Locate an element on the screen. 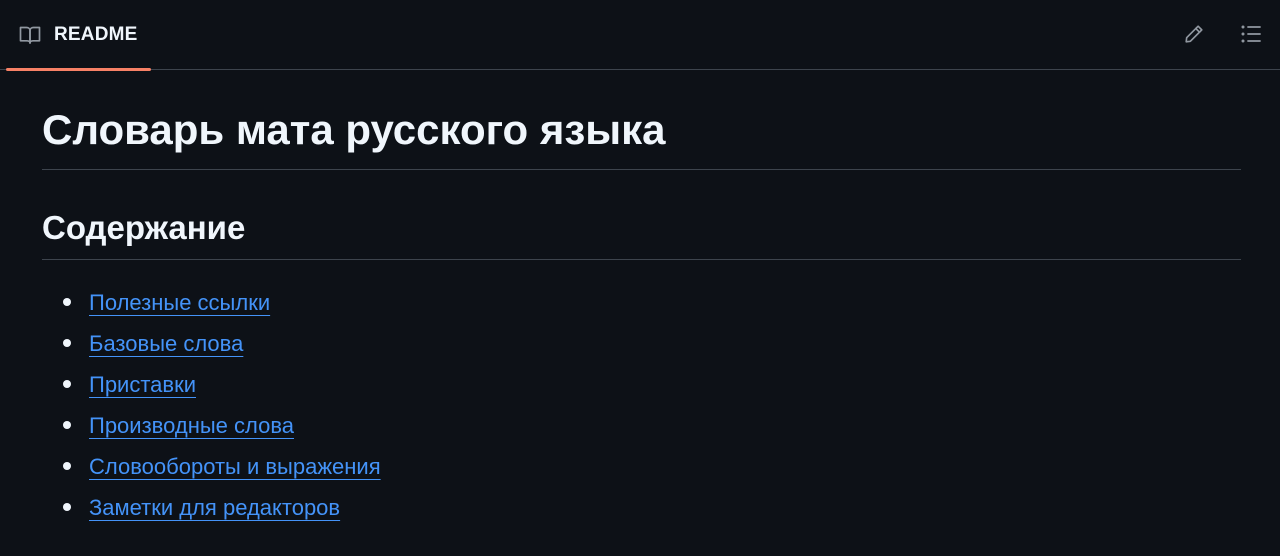 This screenshot has height=556, width=1280. readme-tab: README is located at coordinates (78, 35).